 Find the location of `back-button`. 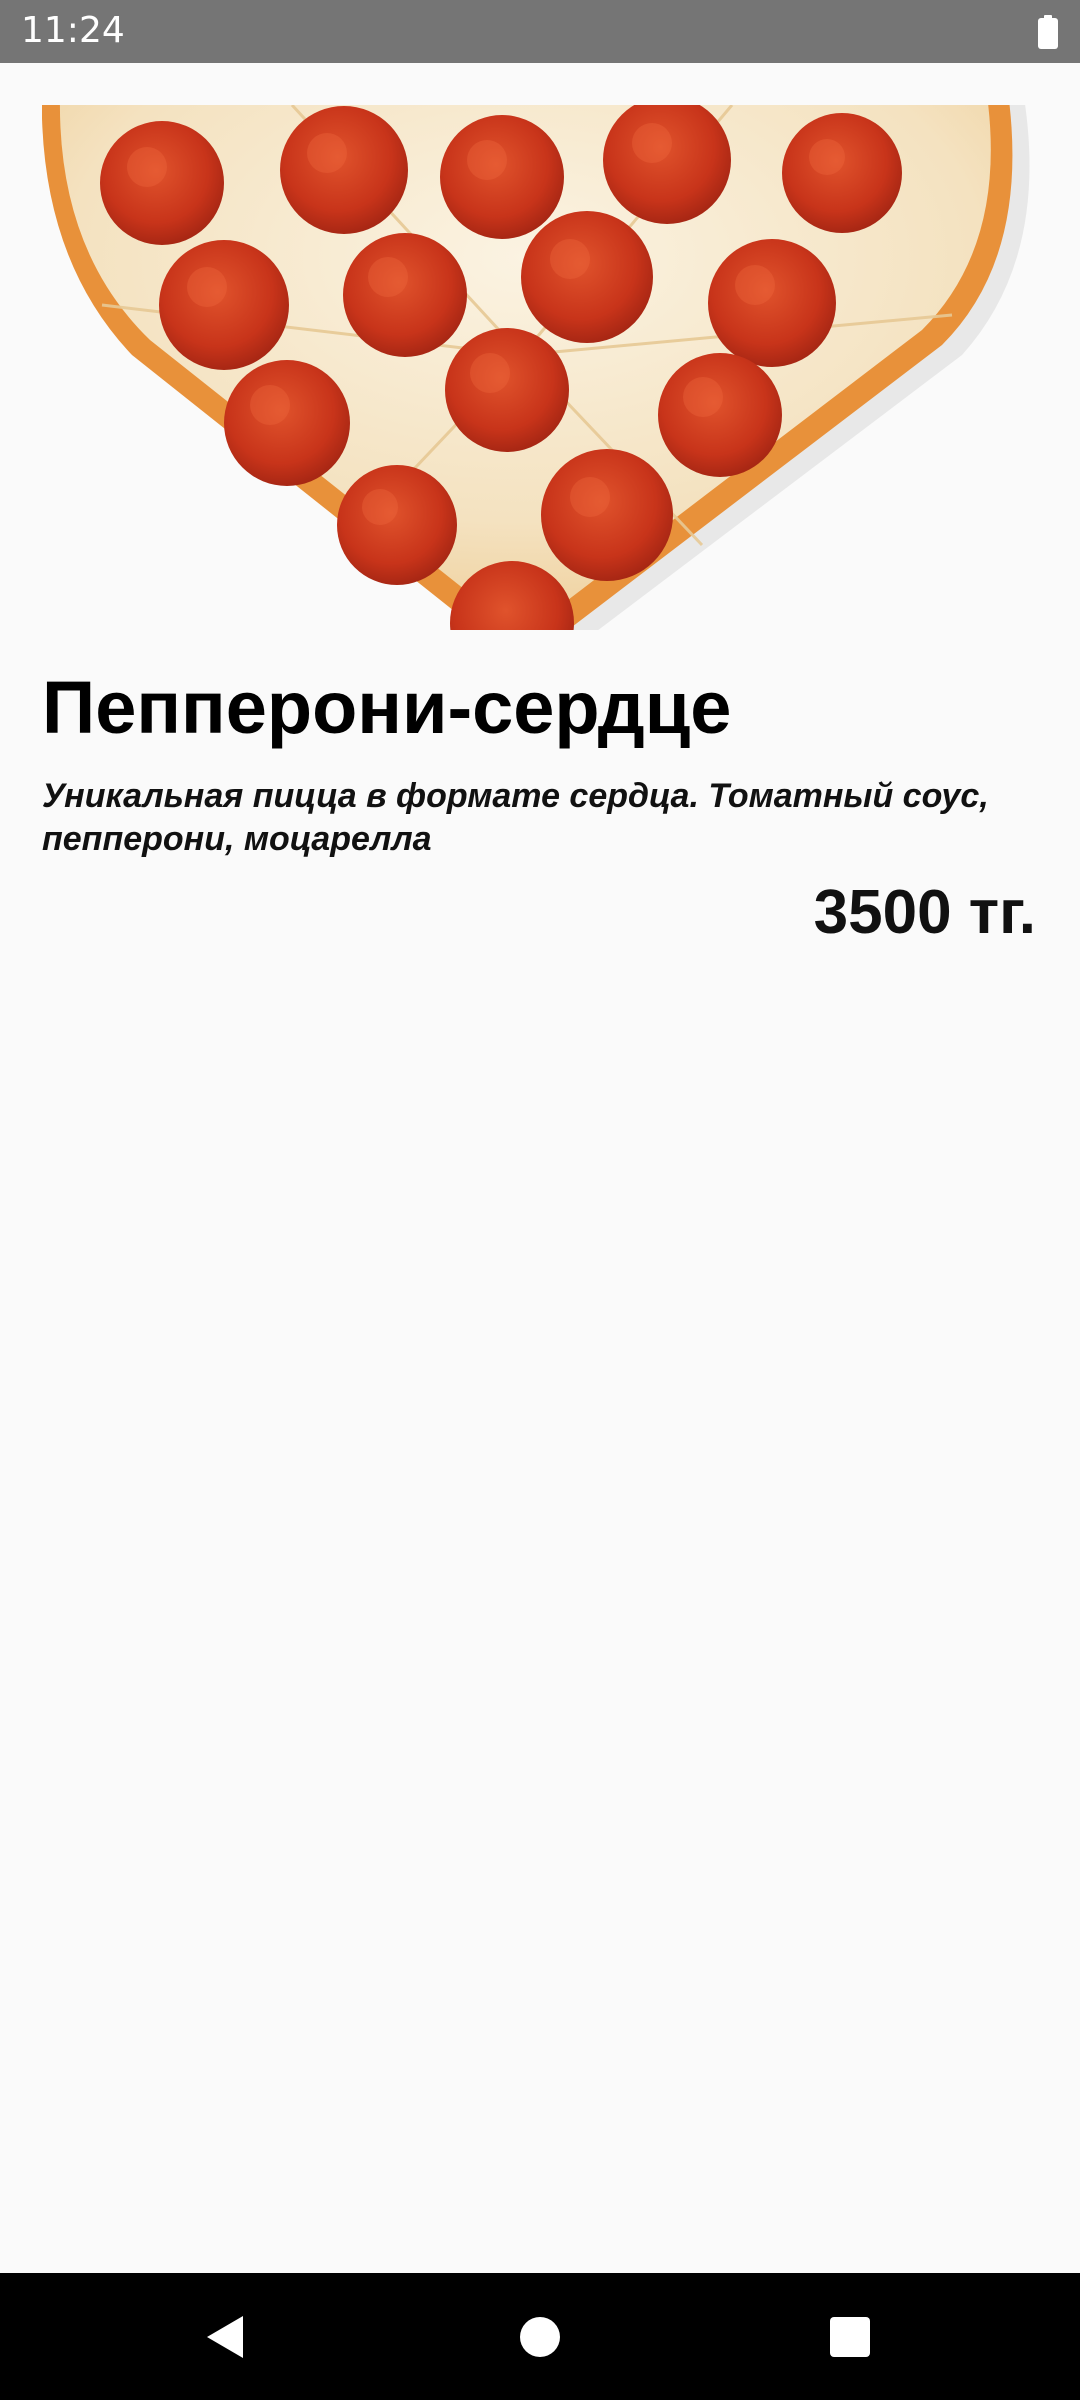

back-button is located at coordinates (225, 2336).